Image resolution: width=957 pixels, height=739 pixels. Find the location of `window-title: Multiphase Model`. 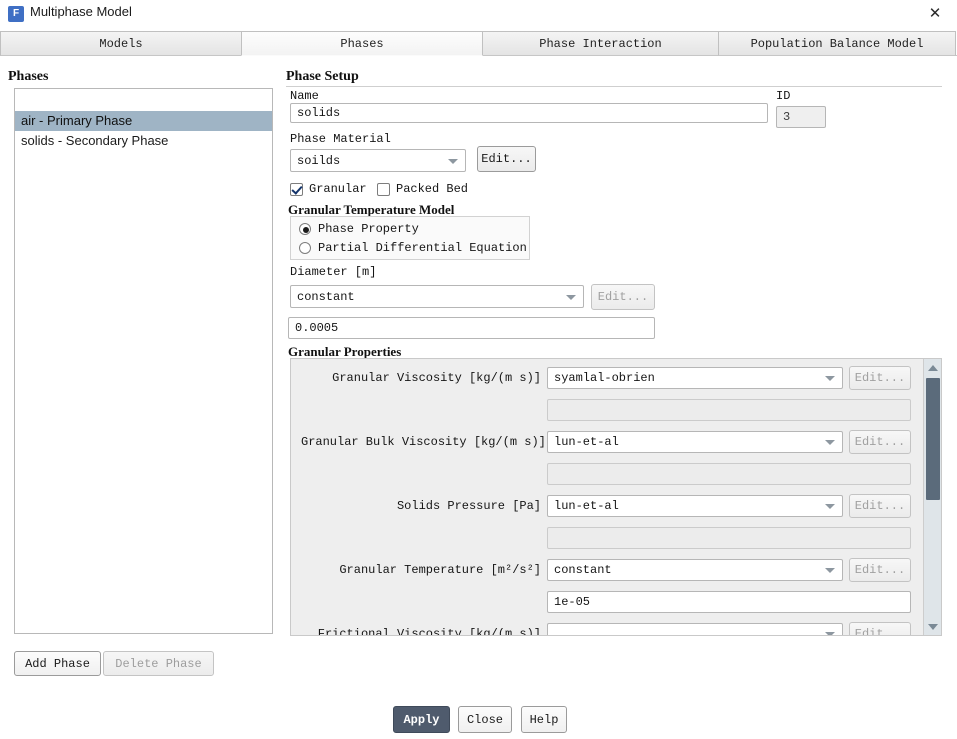

window-title: Multiphase Model is located at coordinates (81, 11).